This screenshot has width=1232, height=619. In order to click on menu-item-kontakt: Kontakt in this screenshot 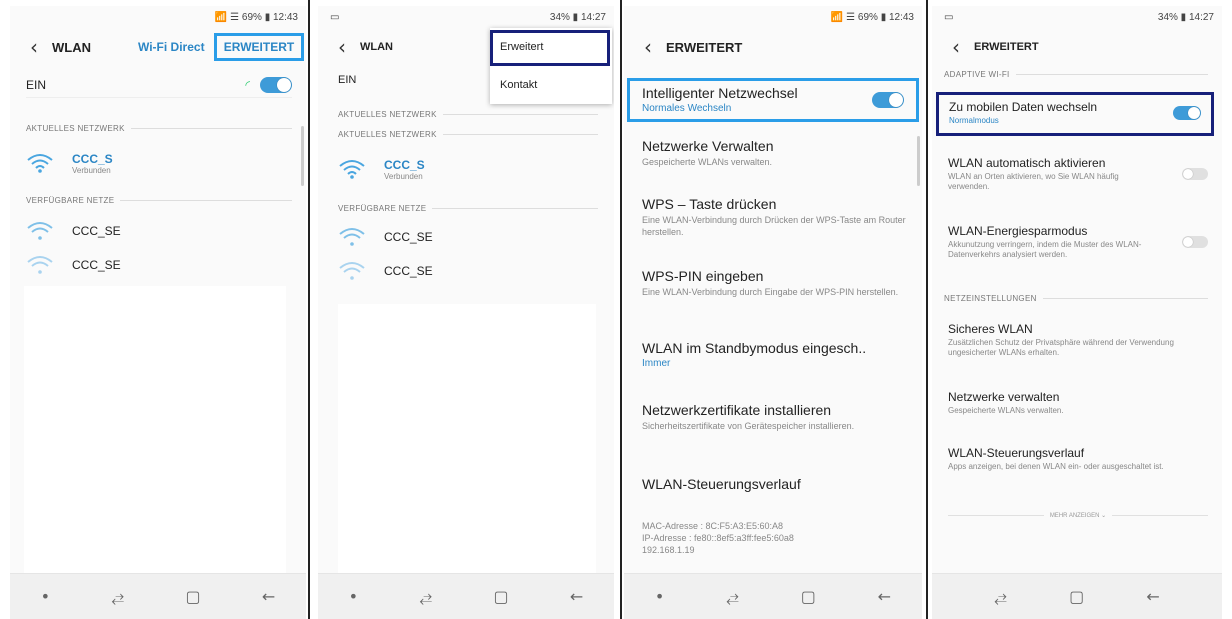, I will do `click(551, 85)`.